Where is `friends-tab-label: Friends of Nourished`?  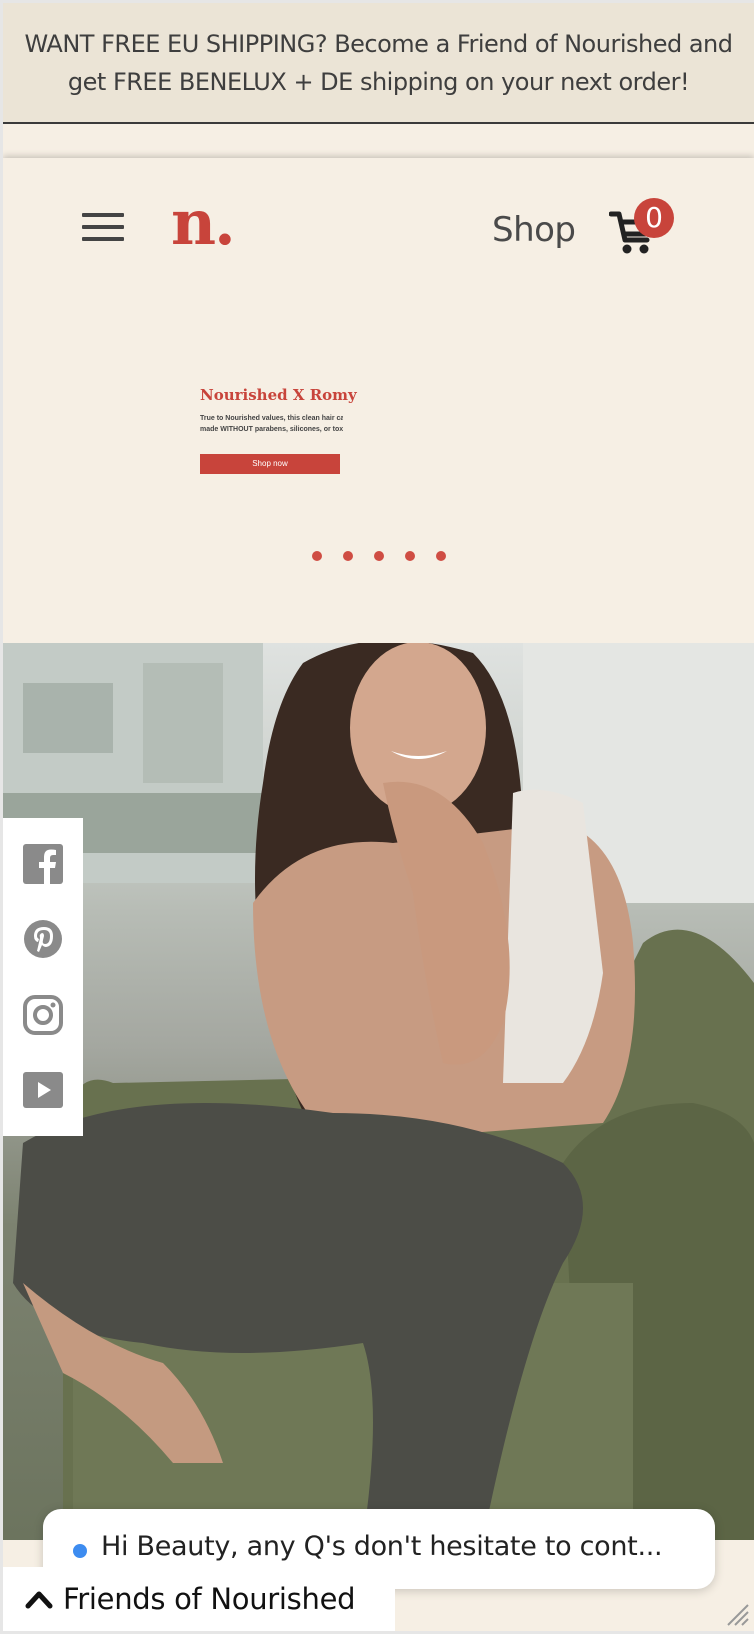 friends-tab-label: Friends of Nourished is located at coordinates (209, 1599).